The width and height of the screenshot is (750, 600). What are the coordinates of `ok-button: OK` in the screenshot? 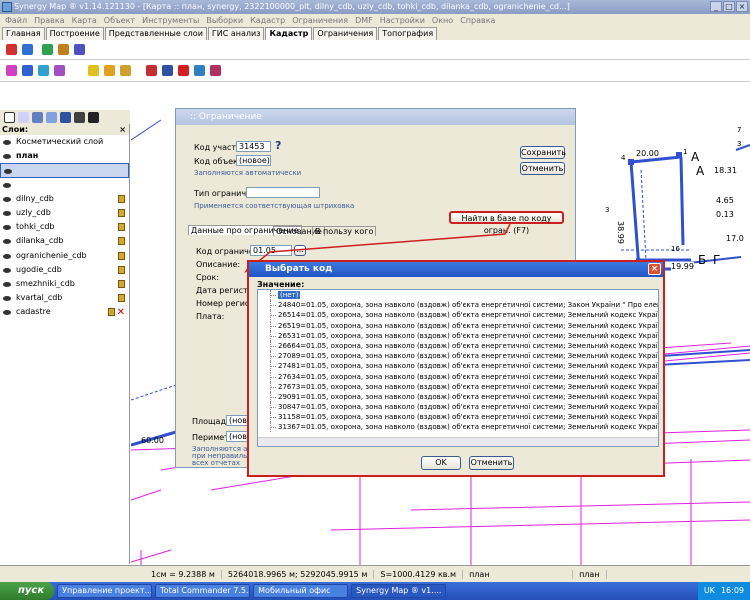 It's located at (441, 463).